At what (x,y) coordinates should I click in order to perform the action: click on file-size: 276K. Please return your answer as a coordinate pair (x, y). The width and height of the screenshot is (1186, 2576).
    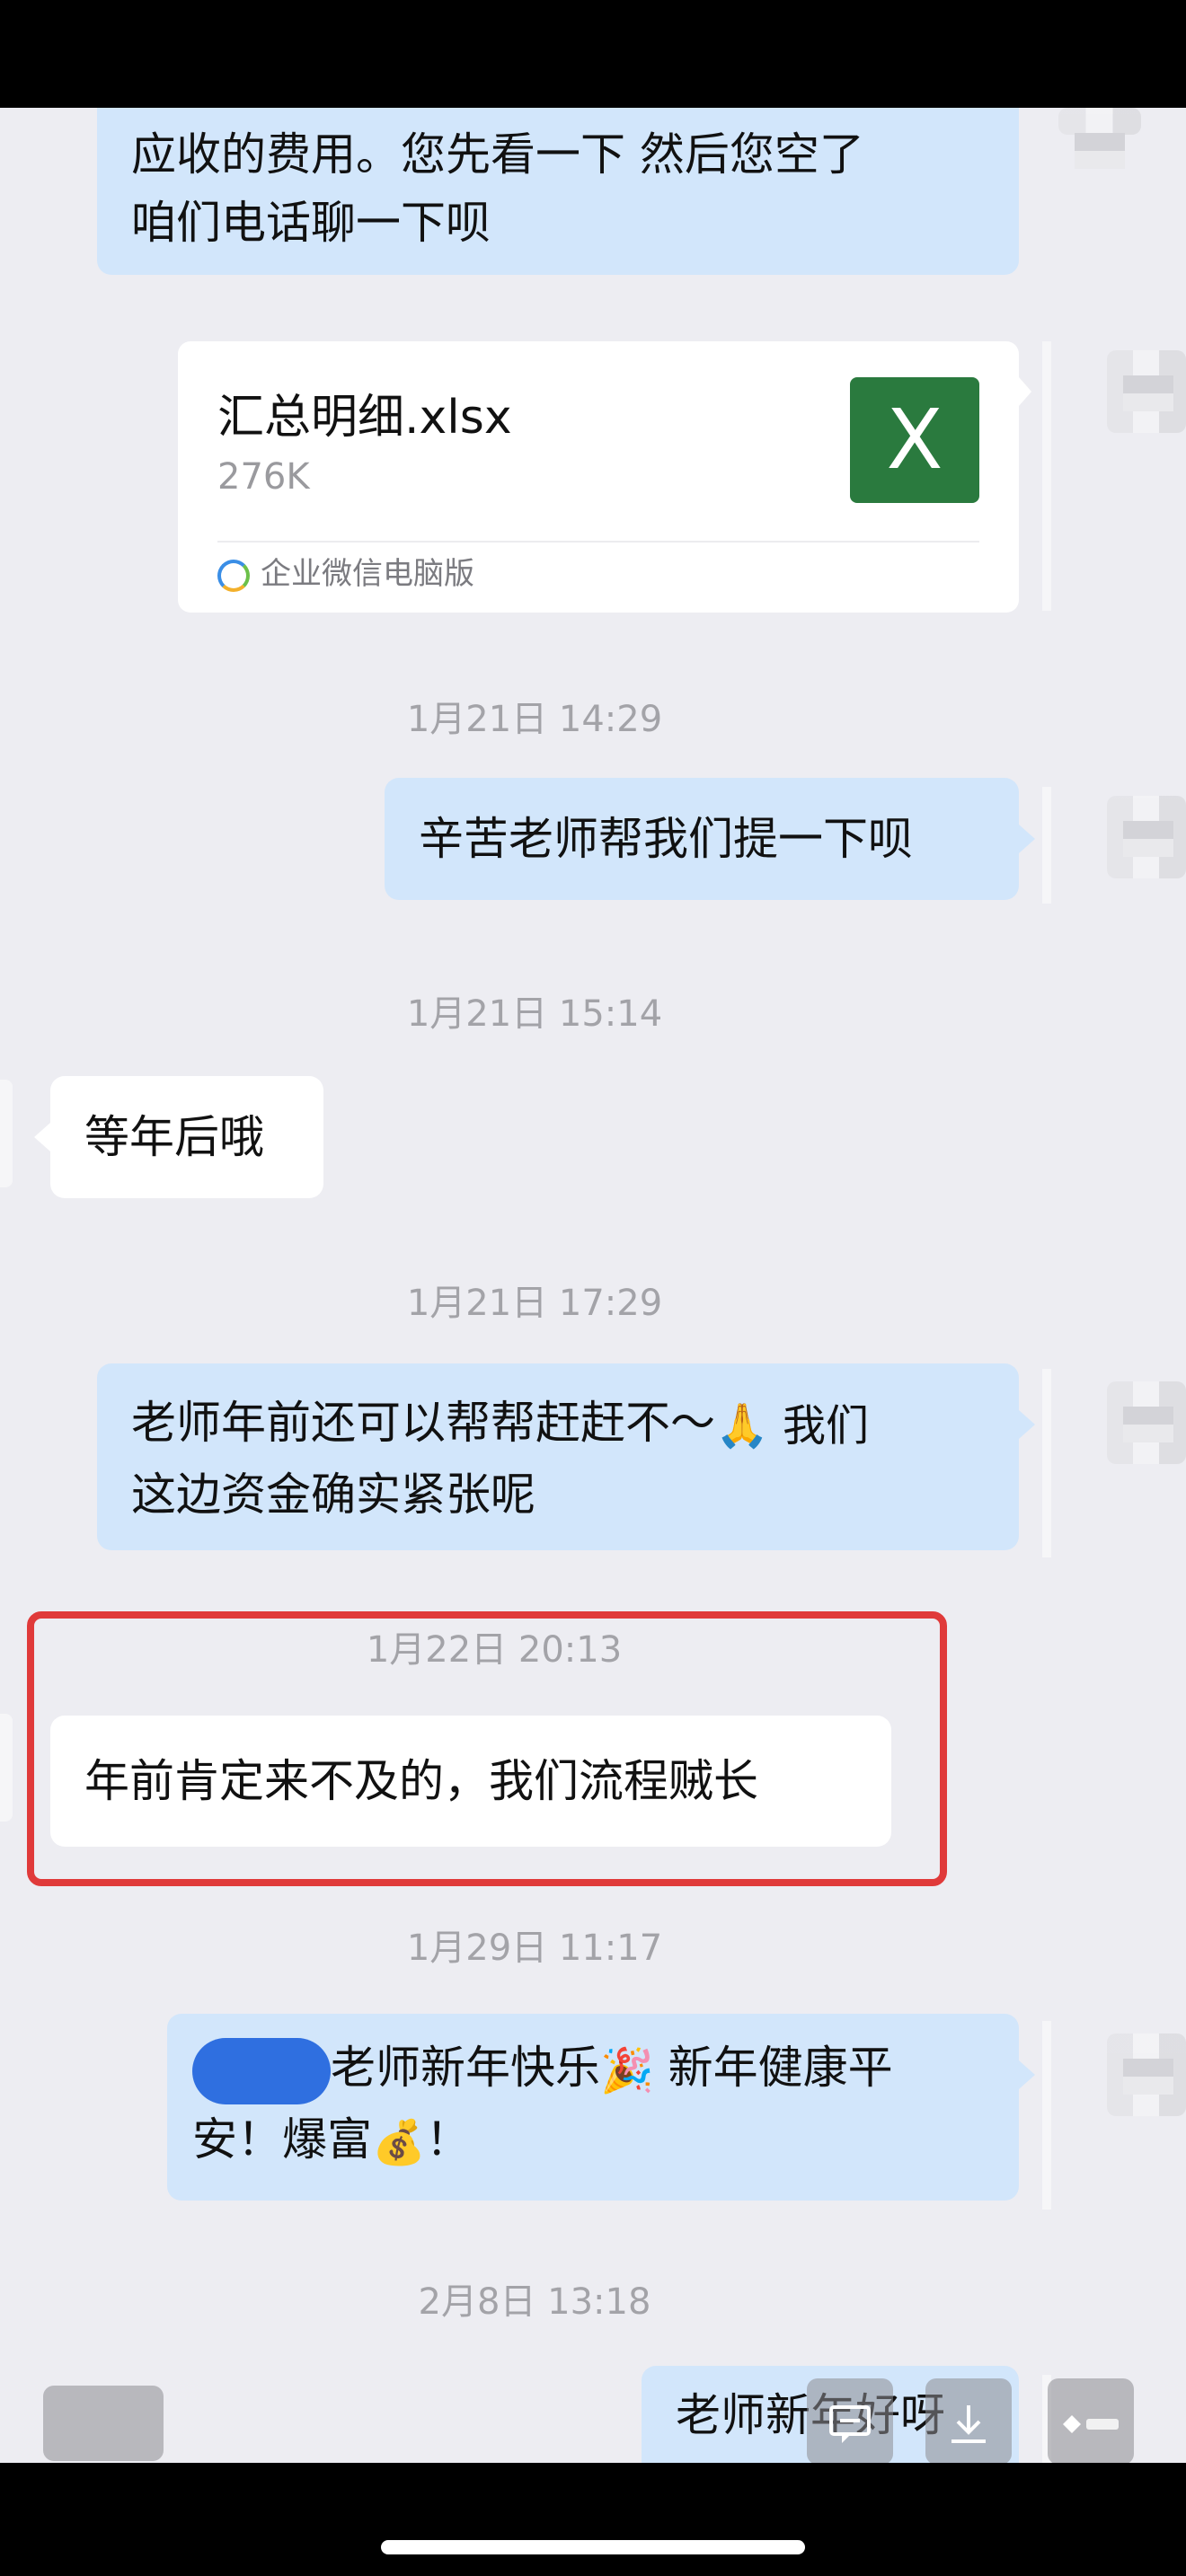
    Looking at the image, I should click on (263, 477).